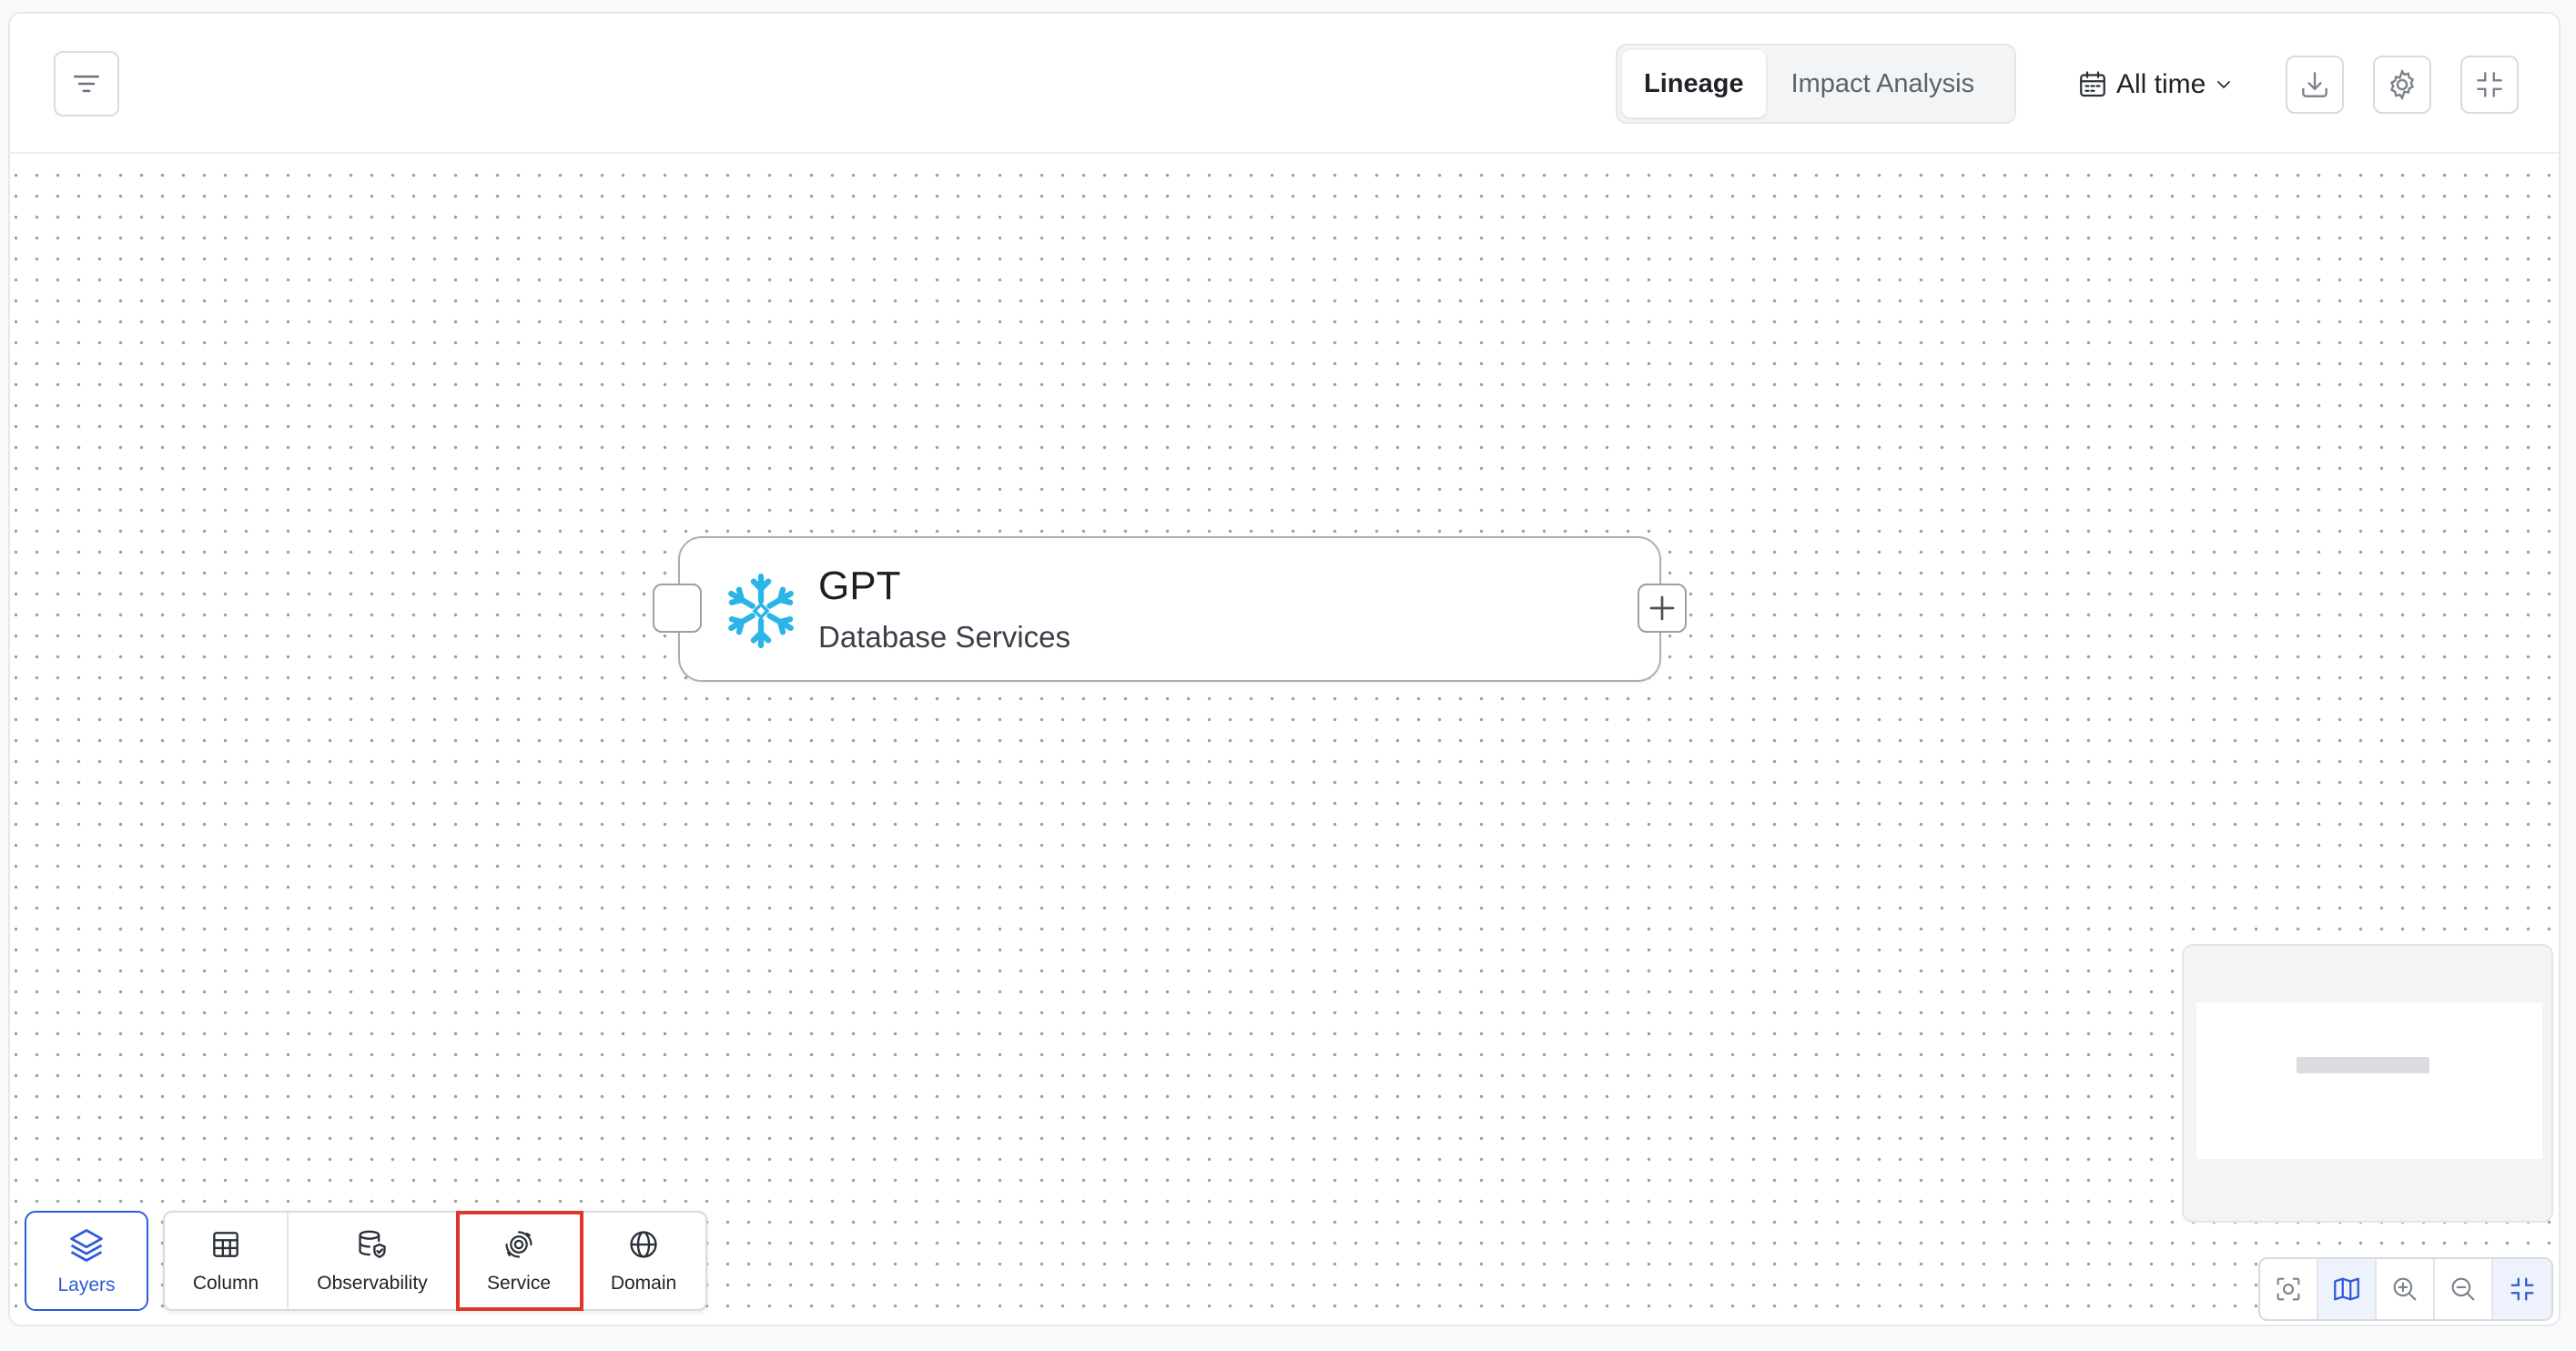 The height and width of the screenshot is (1351, 2576). Describe the element at coordinates (372, 1283) in the screenshot. I see `layer-observability-label: Observability` at that location.